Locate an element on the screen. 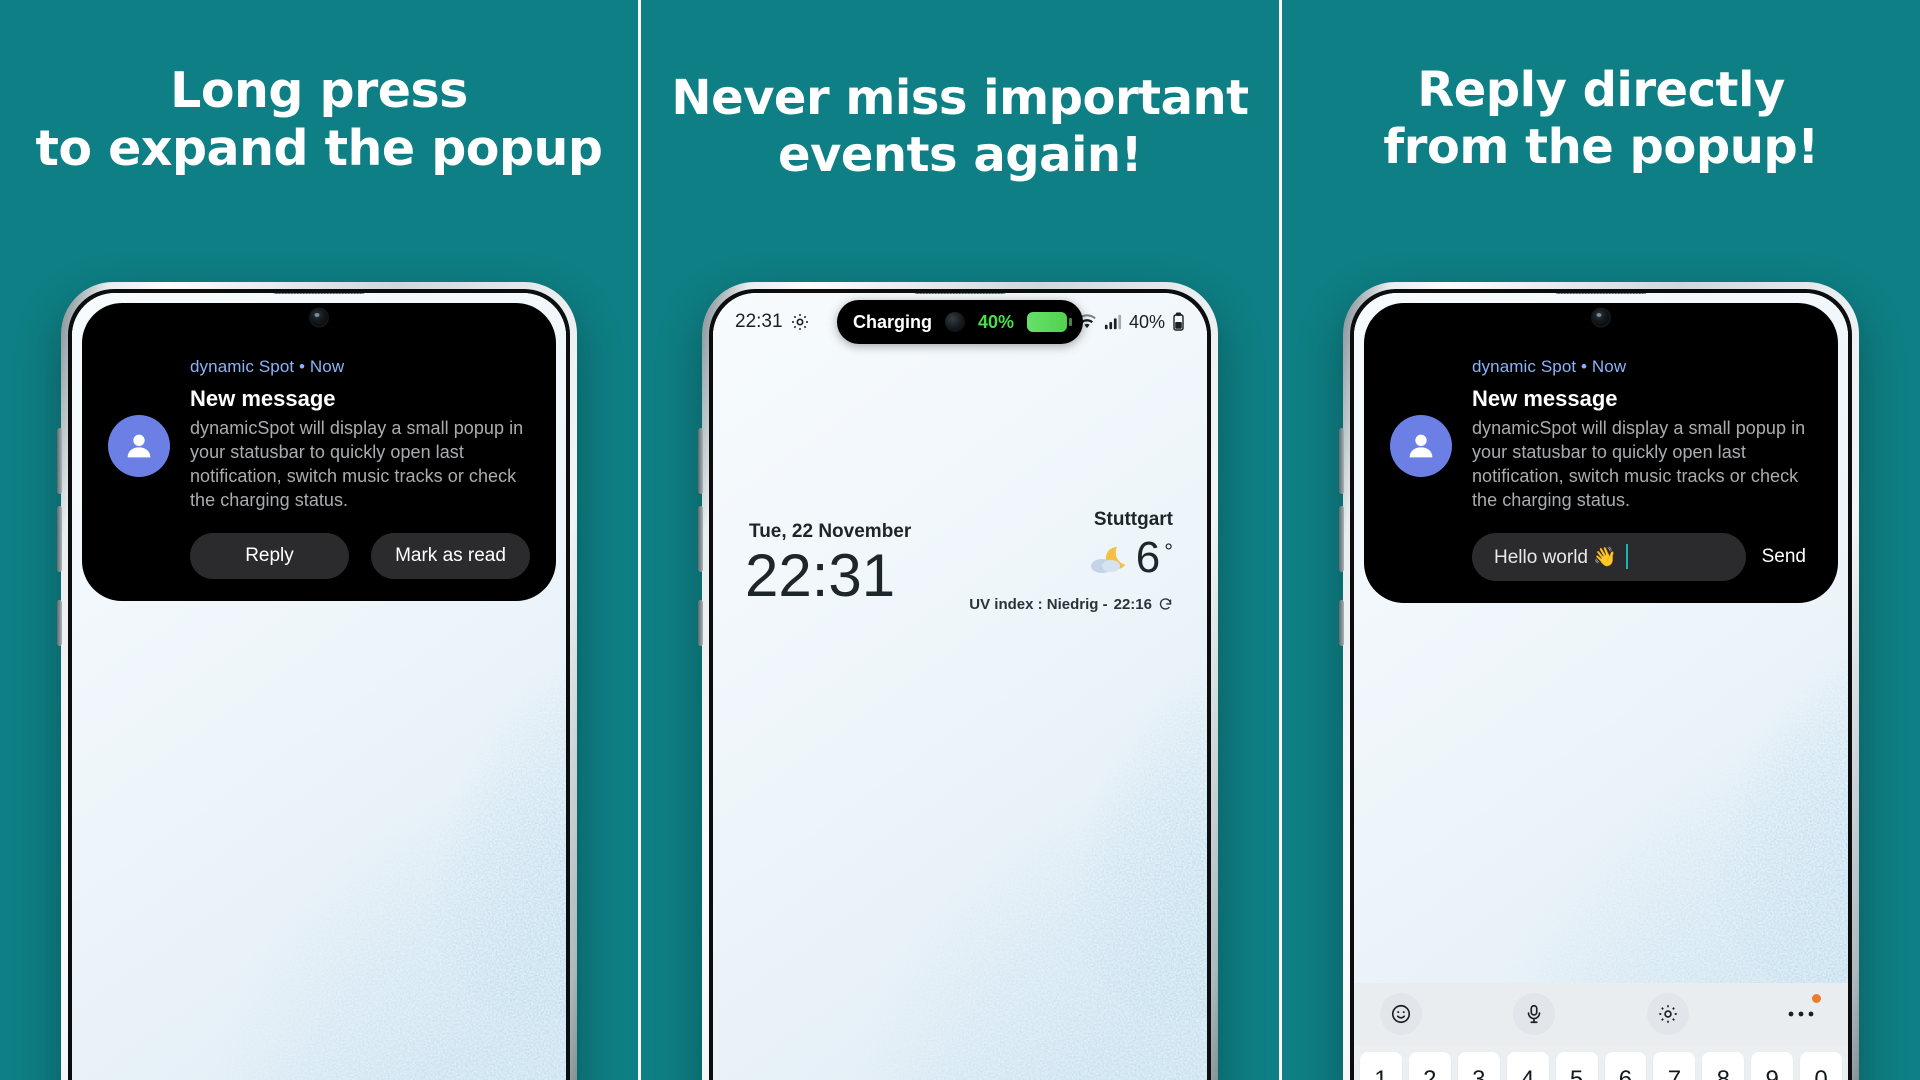  keyboard-row-numbers: 1 2 3 4 5 6 7 8 9 0 is located at coordinates (1601, 1062).